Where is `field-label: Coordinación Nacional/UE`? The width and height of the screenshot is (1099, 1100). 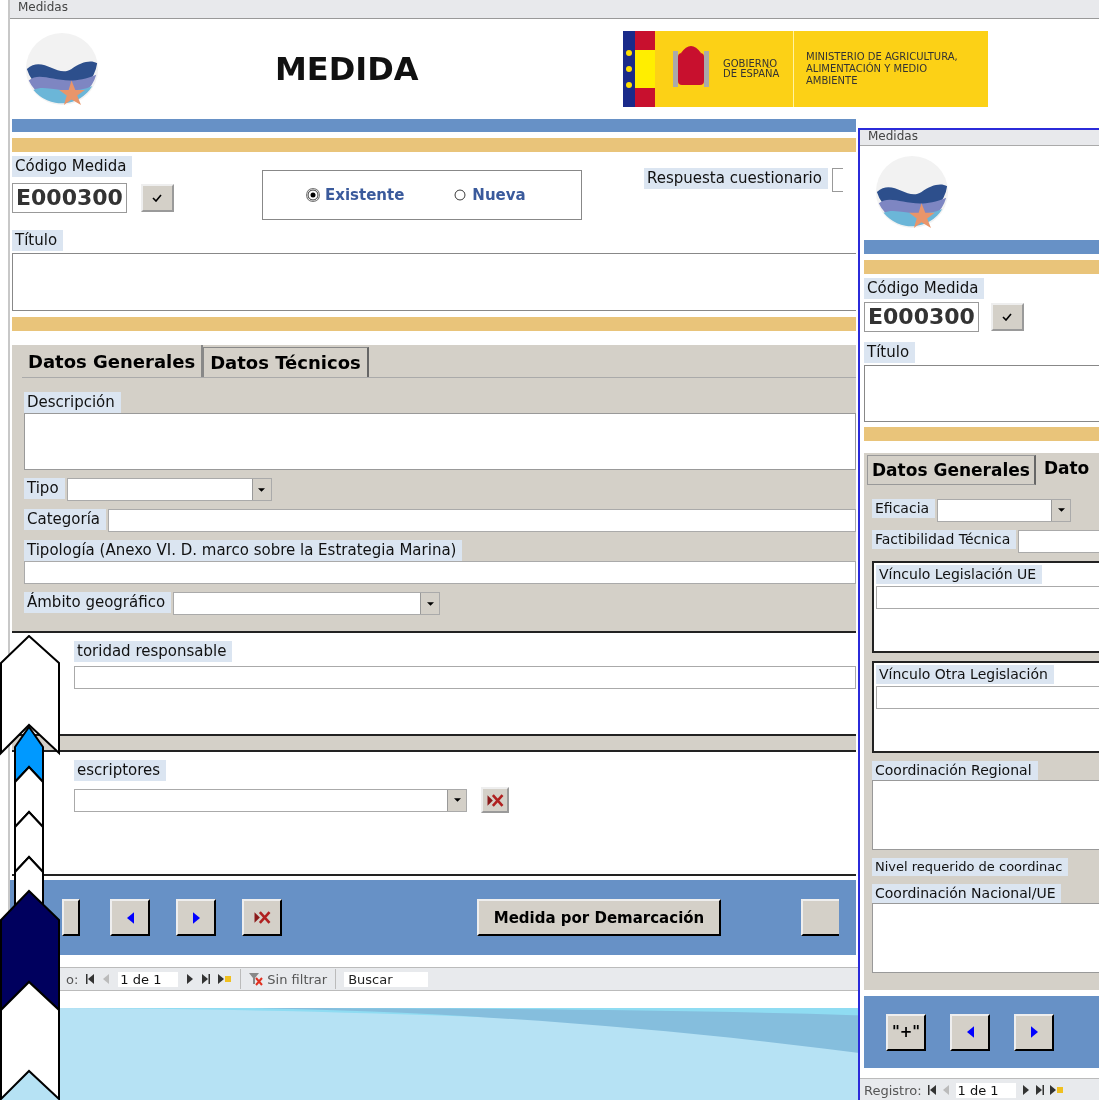 field-label: Coordinación Nacional/UE is located at coordinates (967, 893).